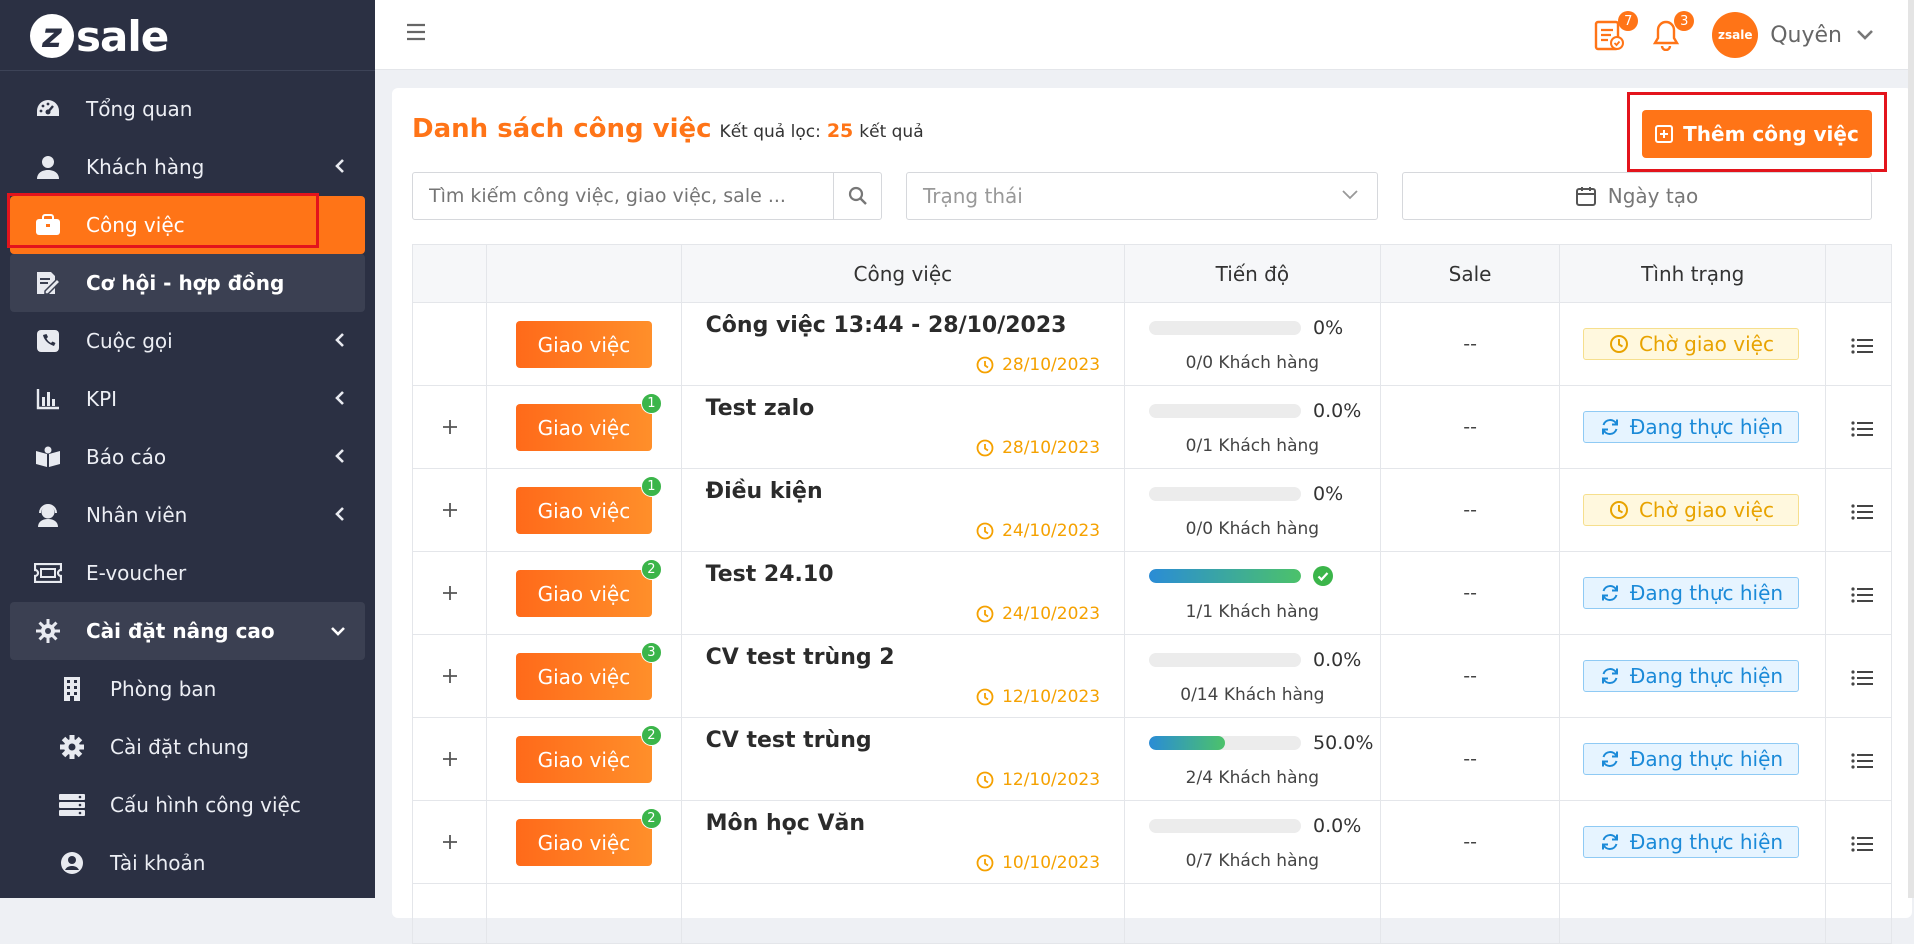 This screenshot has height=944, width=1914. I want to click on chevron-down-icon, so click(1865, 35).